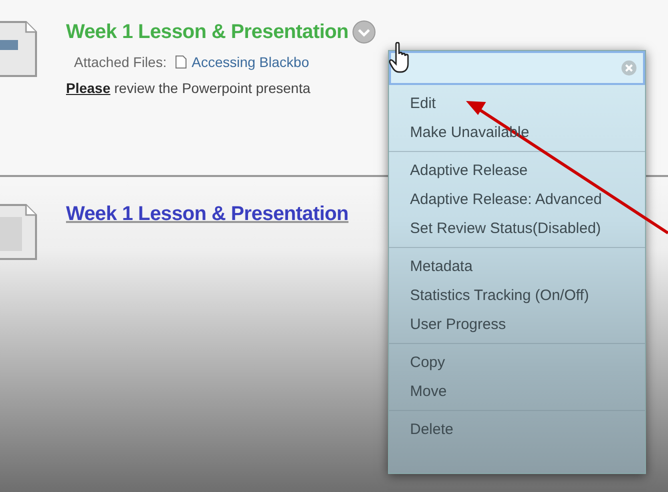 This screenshot has height=492, width=668. I want to click on attached-files-label: Attached Files:, so click(120, 62).